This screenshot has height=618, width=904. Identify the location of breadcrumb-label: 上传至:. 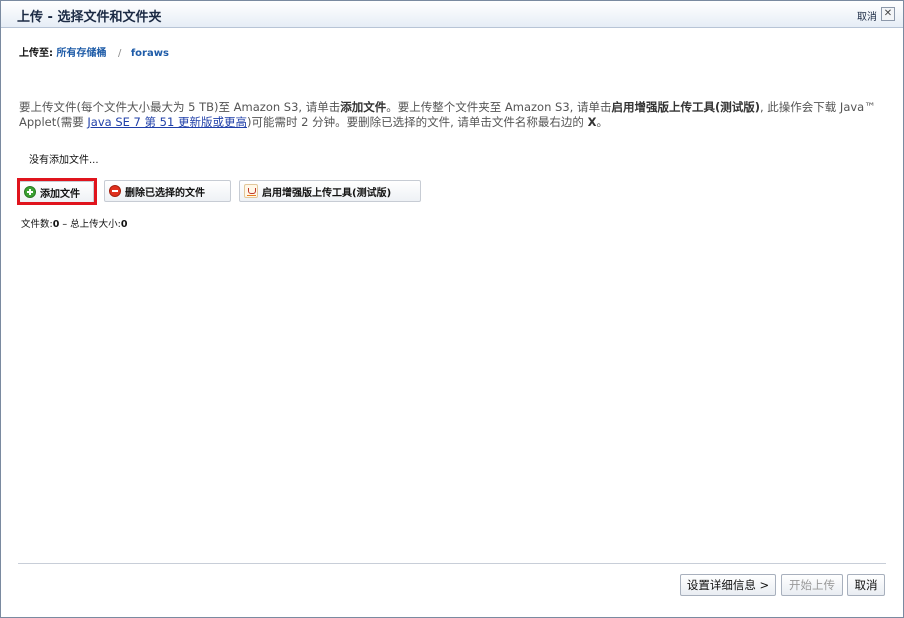
(36, 53).